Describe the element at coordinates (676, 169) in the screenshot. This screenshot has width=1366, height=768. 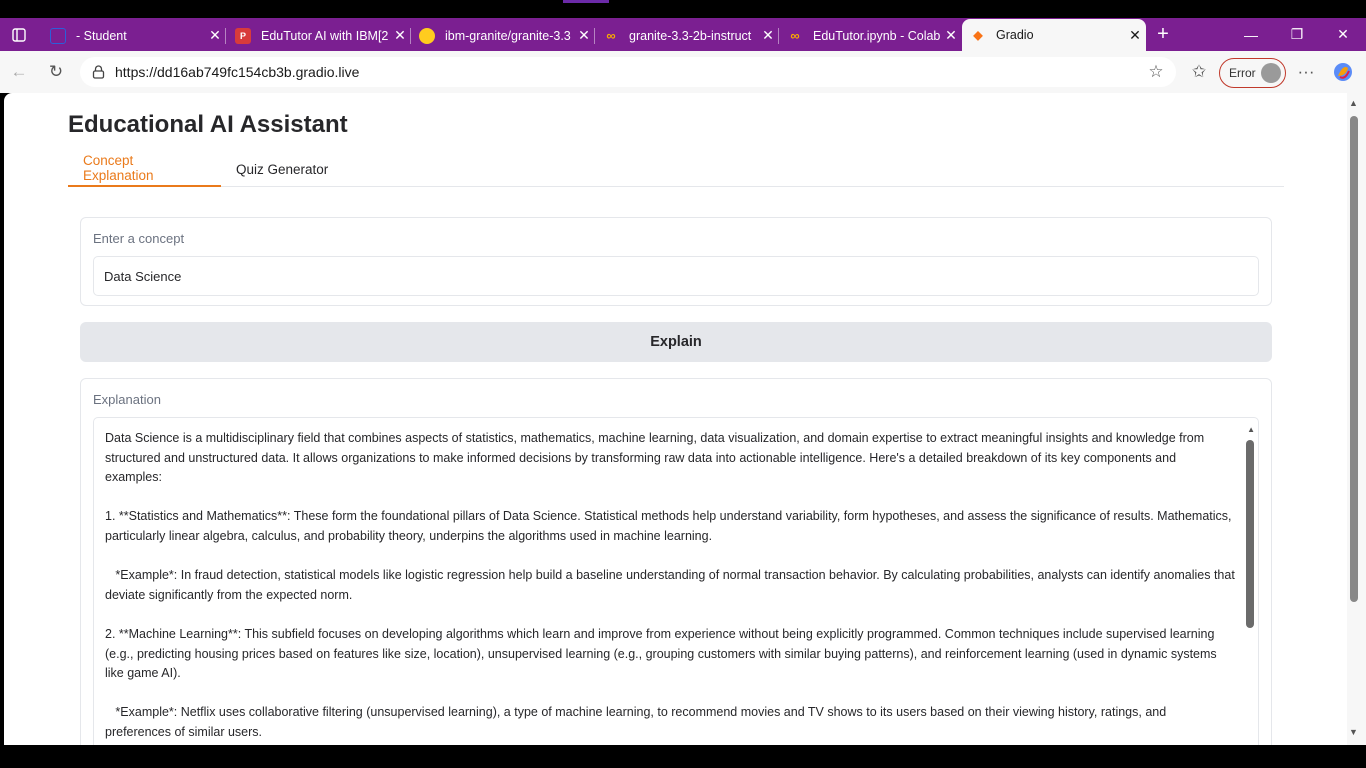
I see `app-tabs: Concept Explanation Quiz Generator` at that location.